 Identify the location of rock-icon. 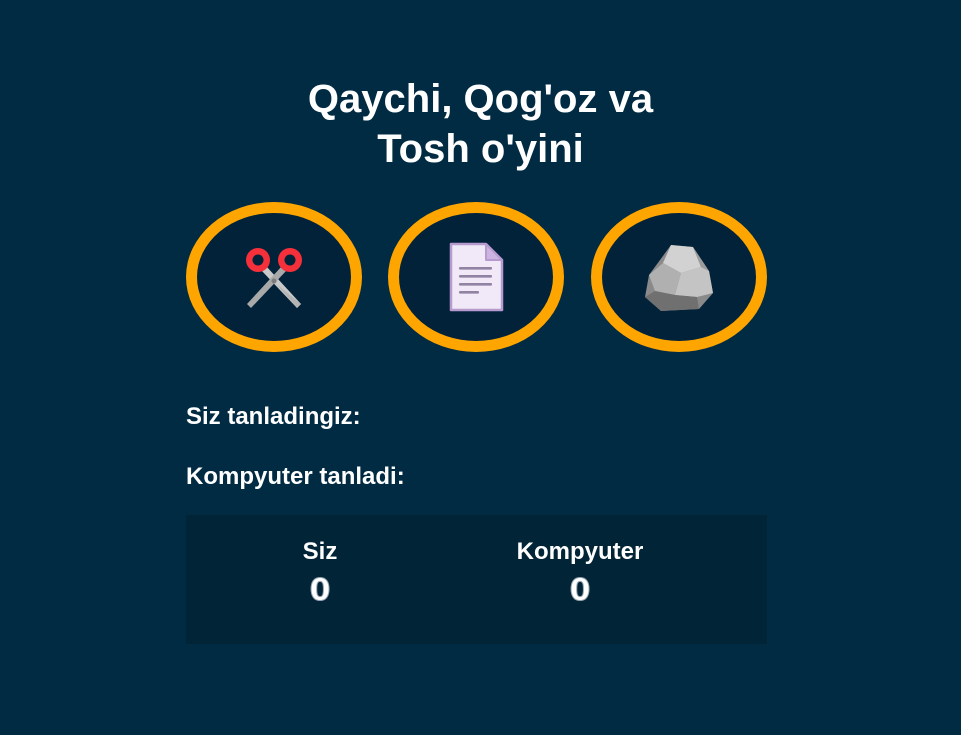
(679, 278).